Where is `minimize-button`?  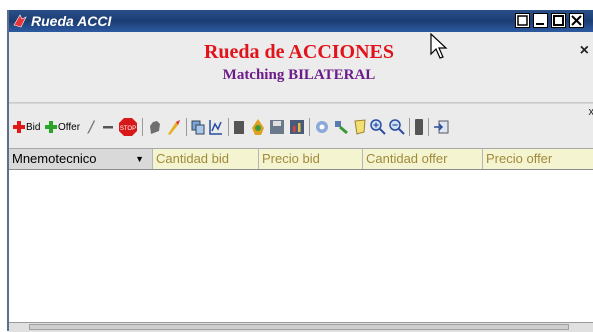
minimize-button is located at coordinates (540, 20).